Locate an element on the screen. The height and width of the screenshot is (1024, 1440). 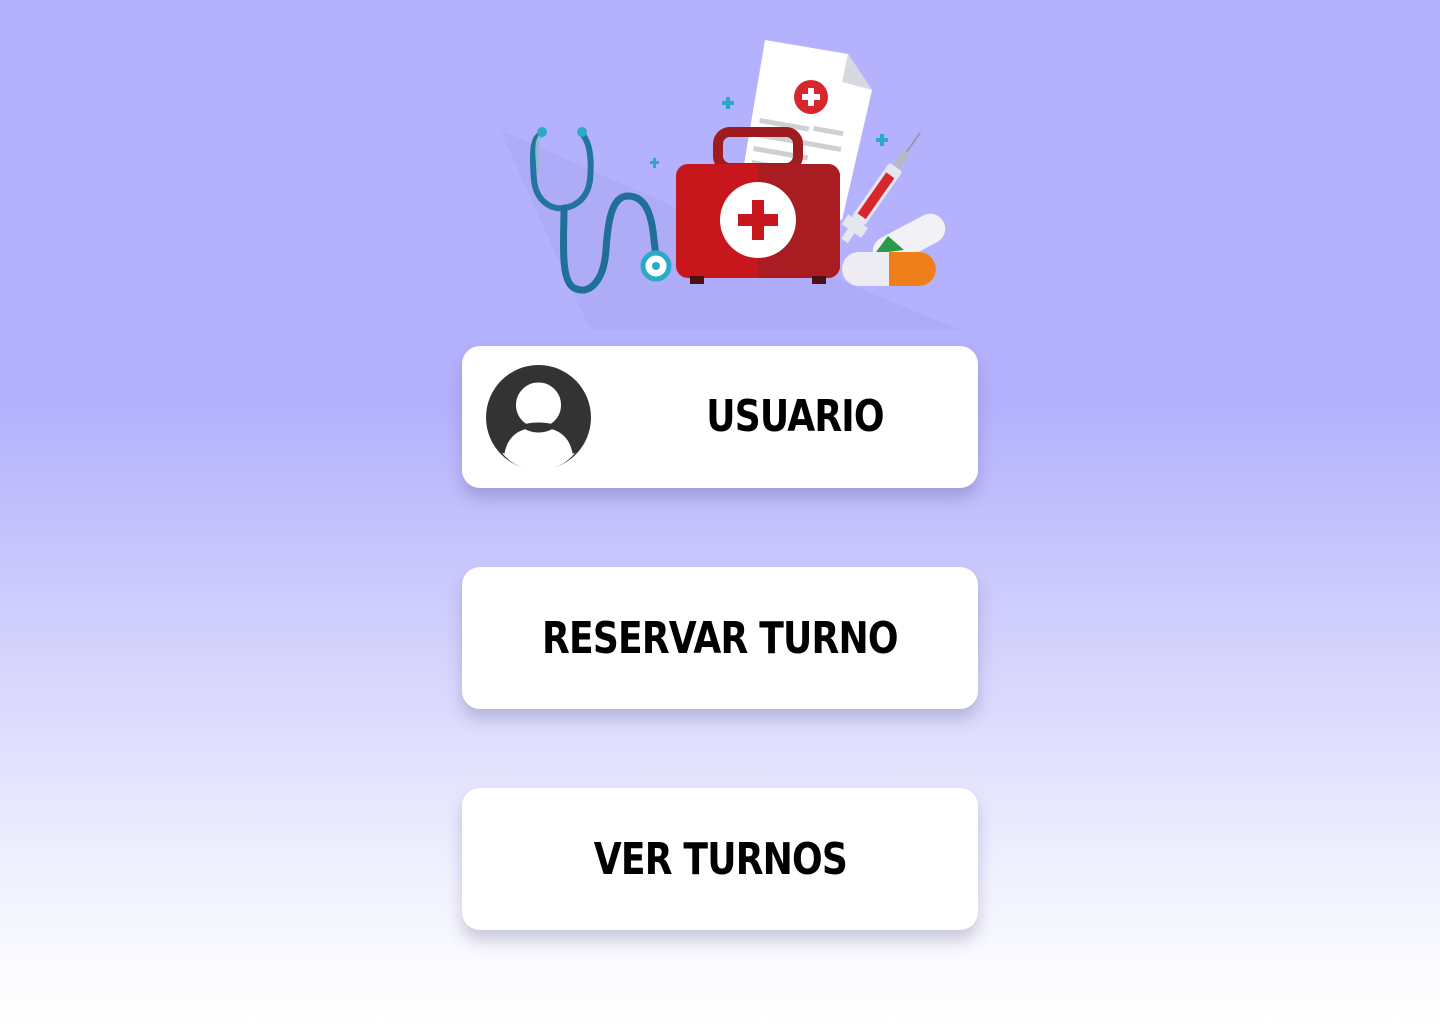
ver-turnos-label: VER TURNOS is located at coordinates (720, 859).